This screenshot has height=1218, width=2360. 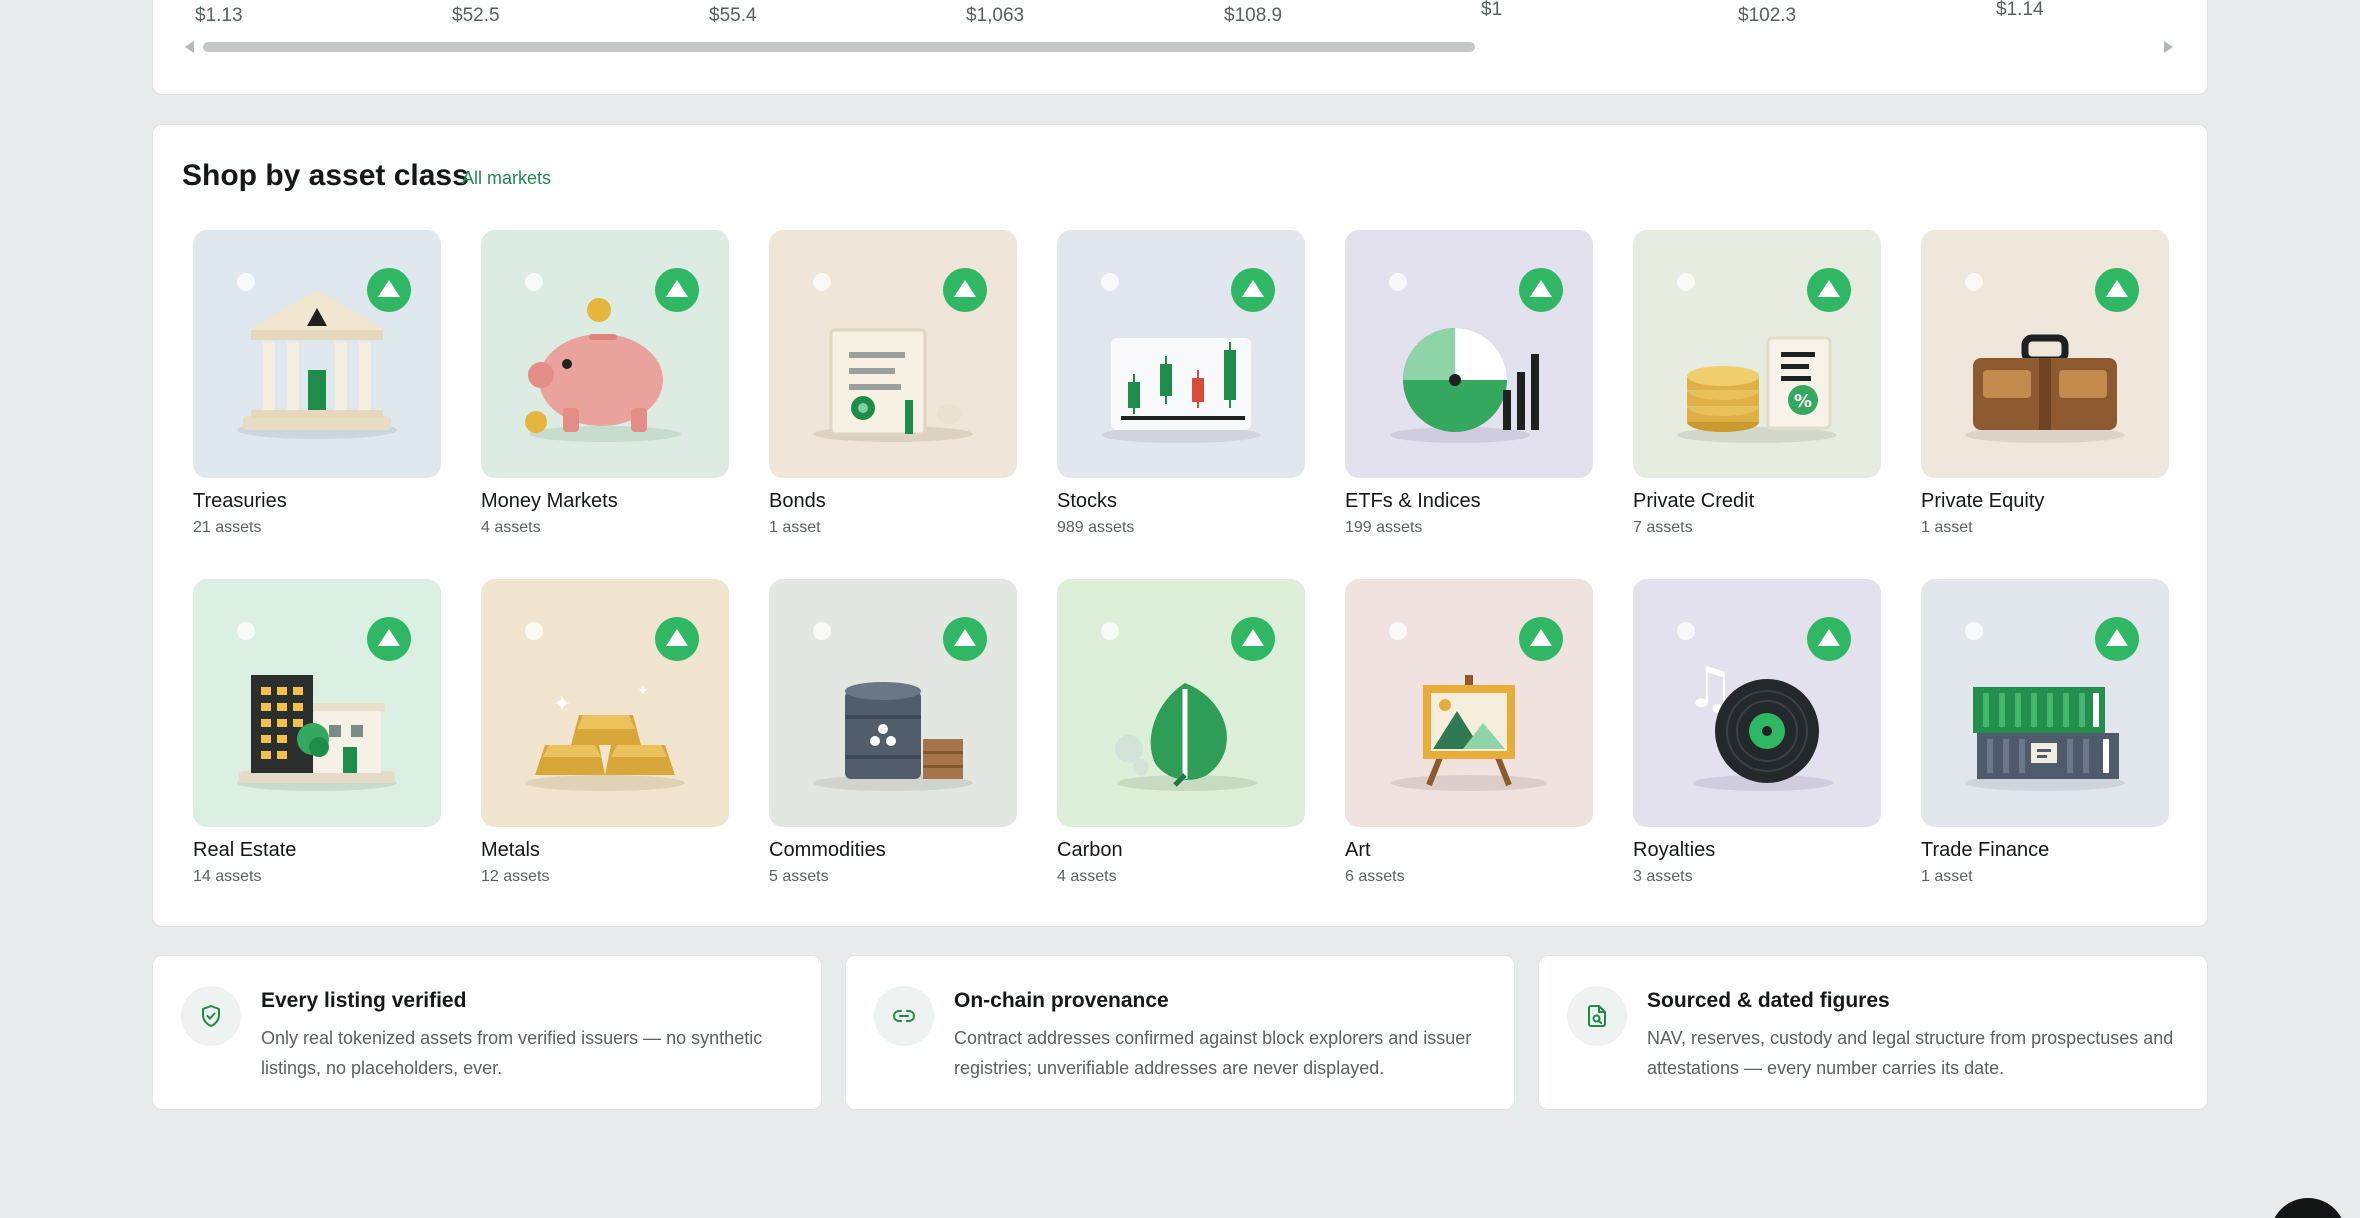 What do you see at coordinates (904, 1016) in the screenshot?
I see `link-icon` at bounding box center [904, 1016].